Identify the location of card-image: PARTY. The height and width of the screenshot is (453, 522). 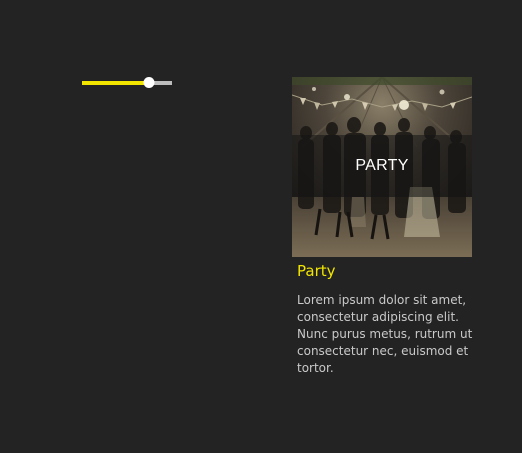
(382, 167).